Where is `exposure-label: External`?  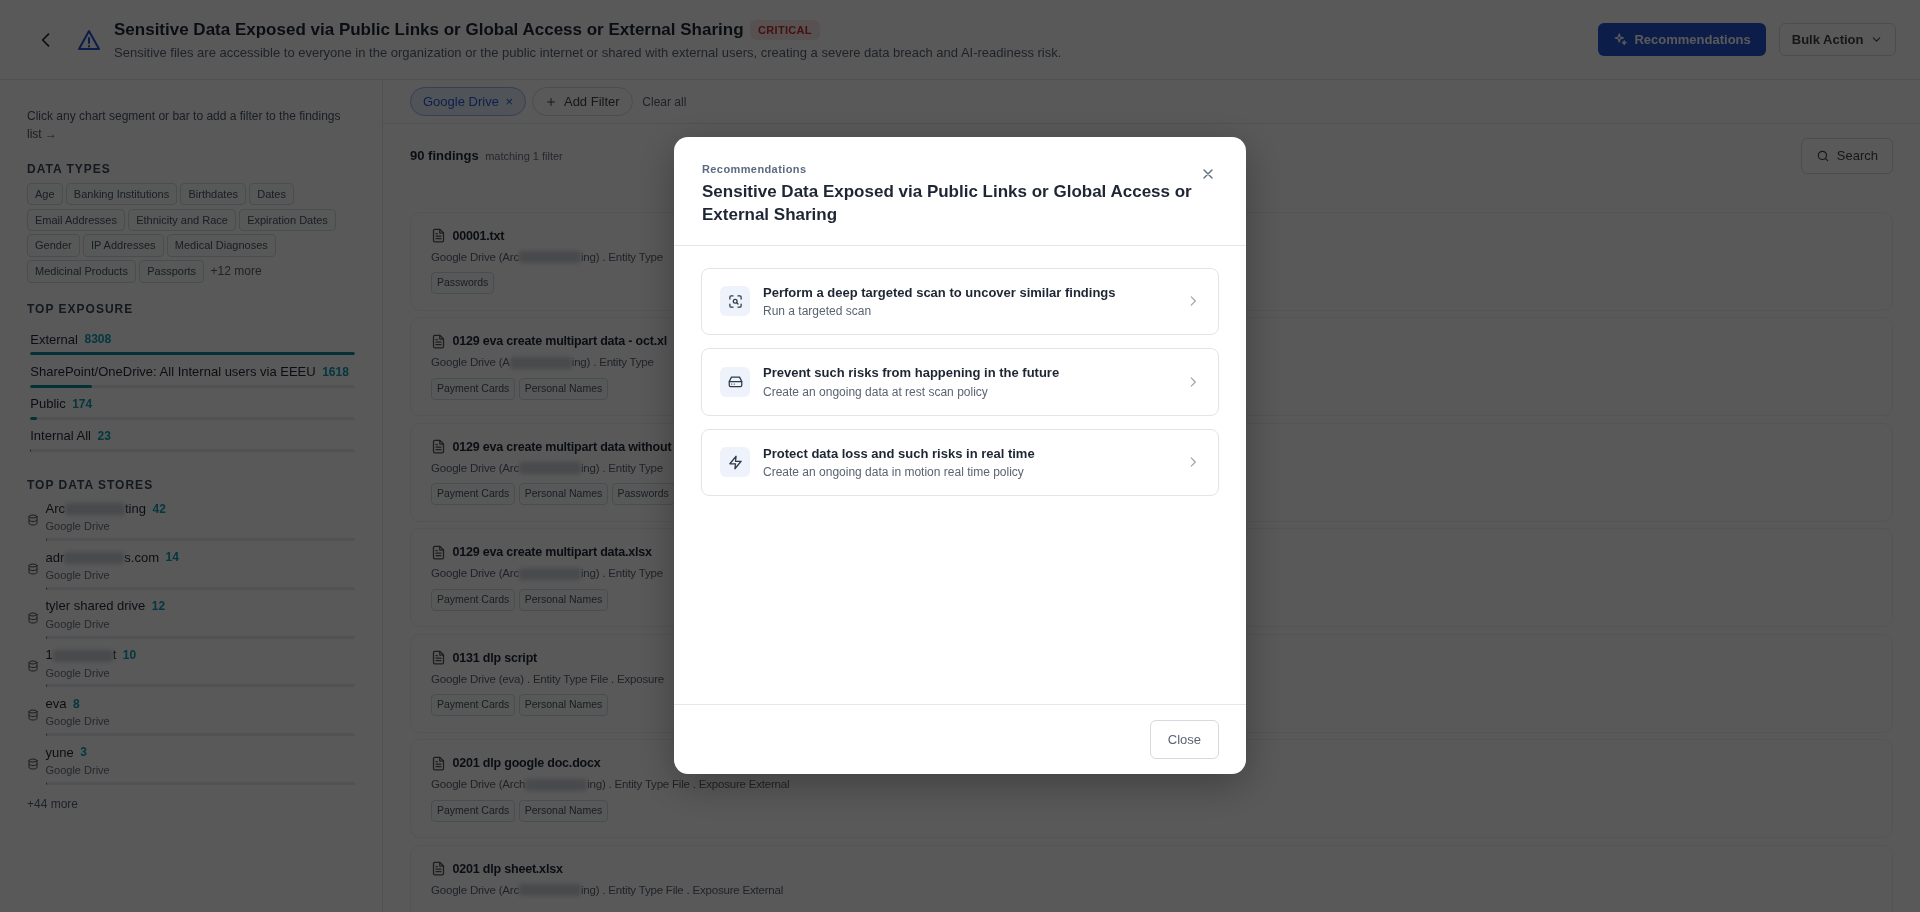
exposure-label: External is located at coordinates (54, 339).